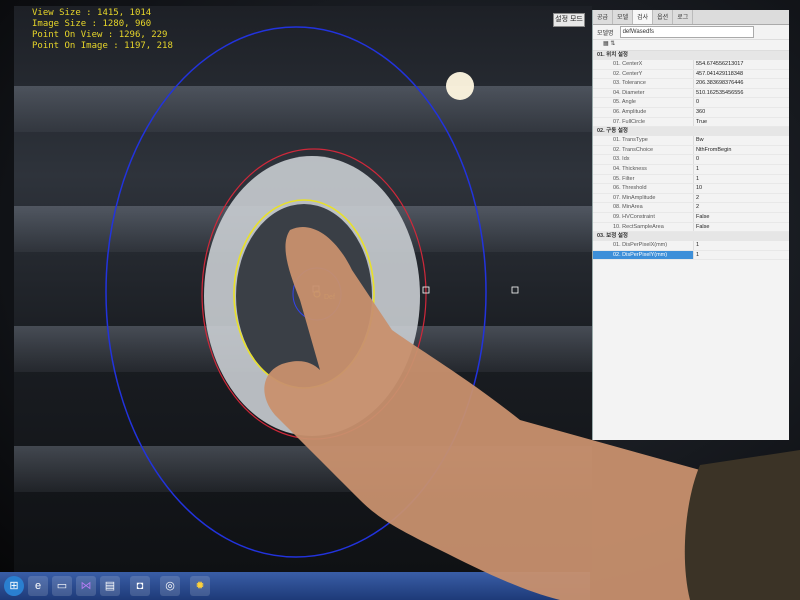 The image size is (800, 600). I want to click on app-icon: ▤, so click(110, 586).